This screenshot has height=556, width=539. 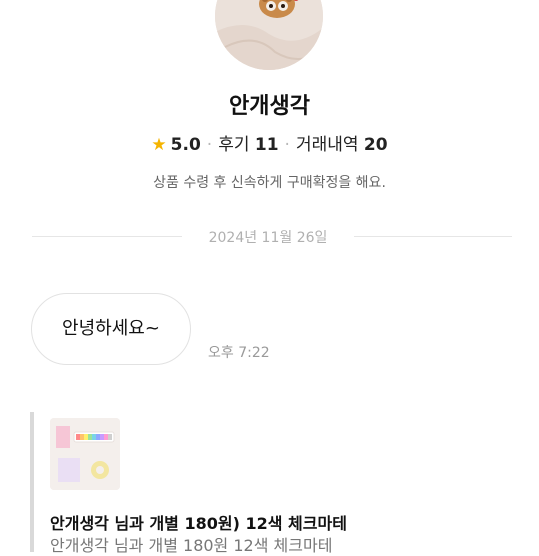 I want to click on rating-value: 5.0, so click(x=185, y=145).